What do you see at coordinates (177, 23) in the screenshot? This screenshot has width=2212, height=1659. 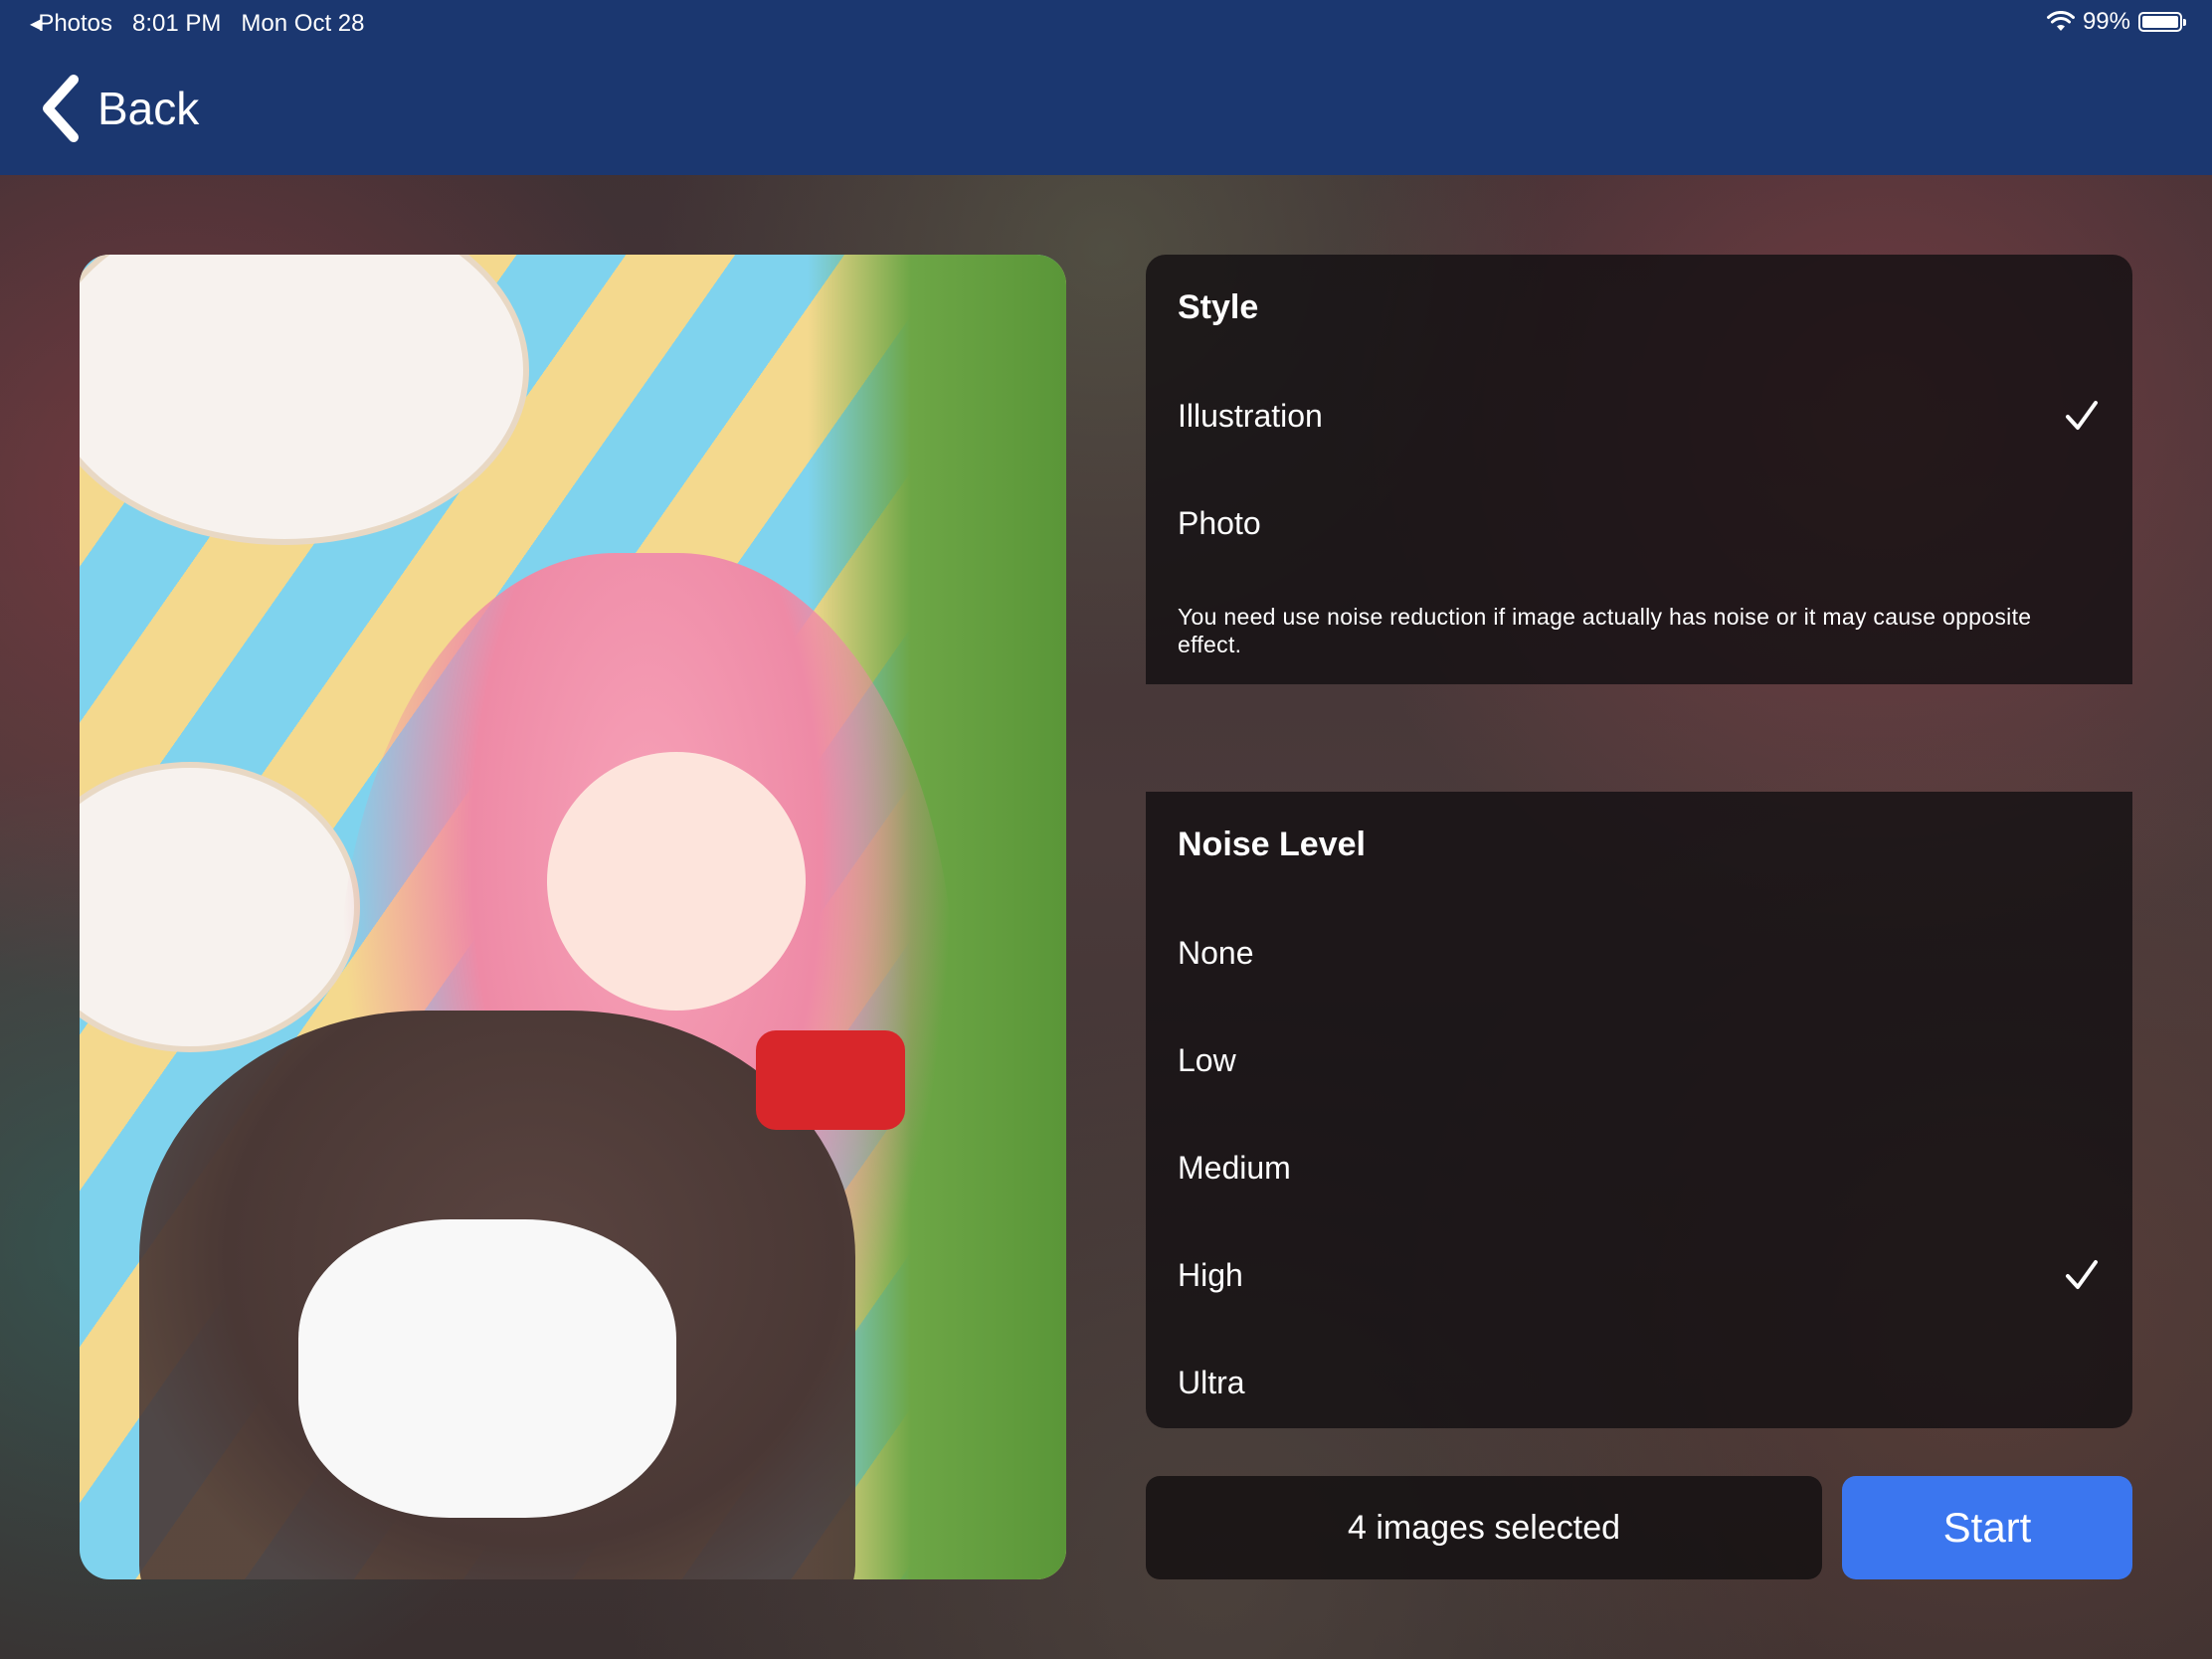 I see `status-time: 8:01 PM` at bounding box center [177, 23].